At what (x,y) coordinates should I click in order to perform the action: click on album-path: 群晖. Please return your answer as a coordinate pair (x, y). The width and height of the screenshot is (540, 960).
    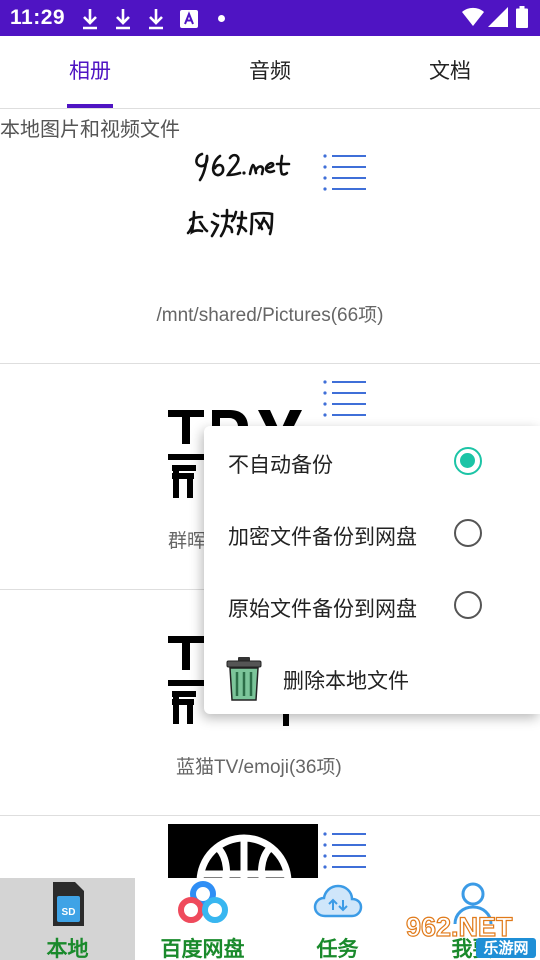
    Looking at the image, I should click on (187, 541).